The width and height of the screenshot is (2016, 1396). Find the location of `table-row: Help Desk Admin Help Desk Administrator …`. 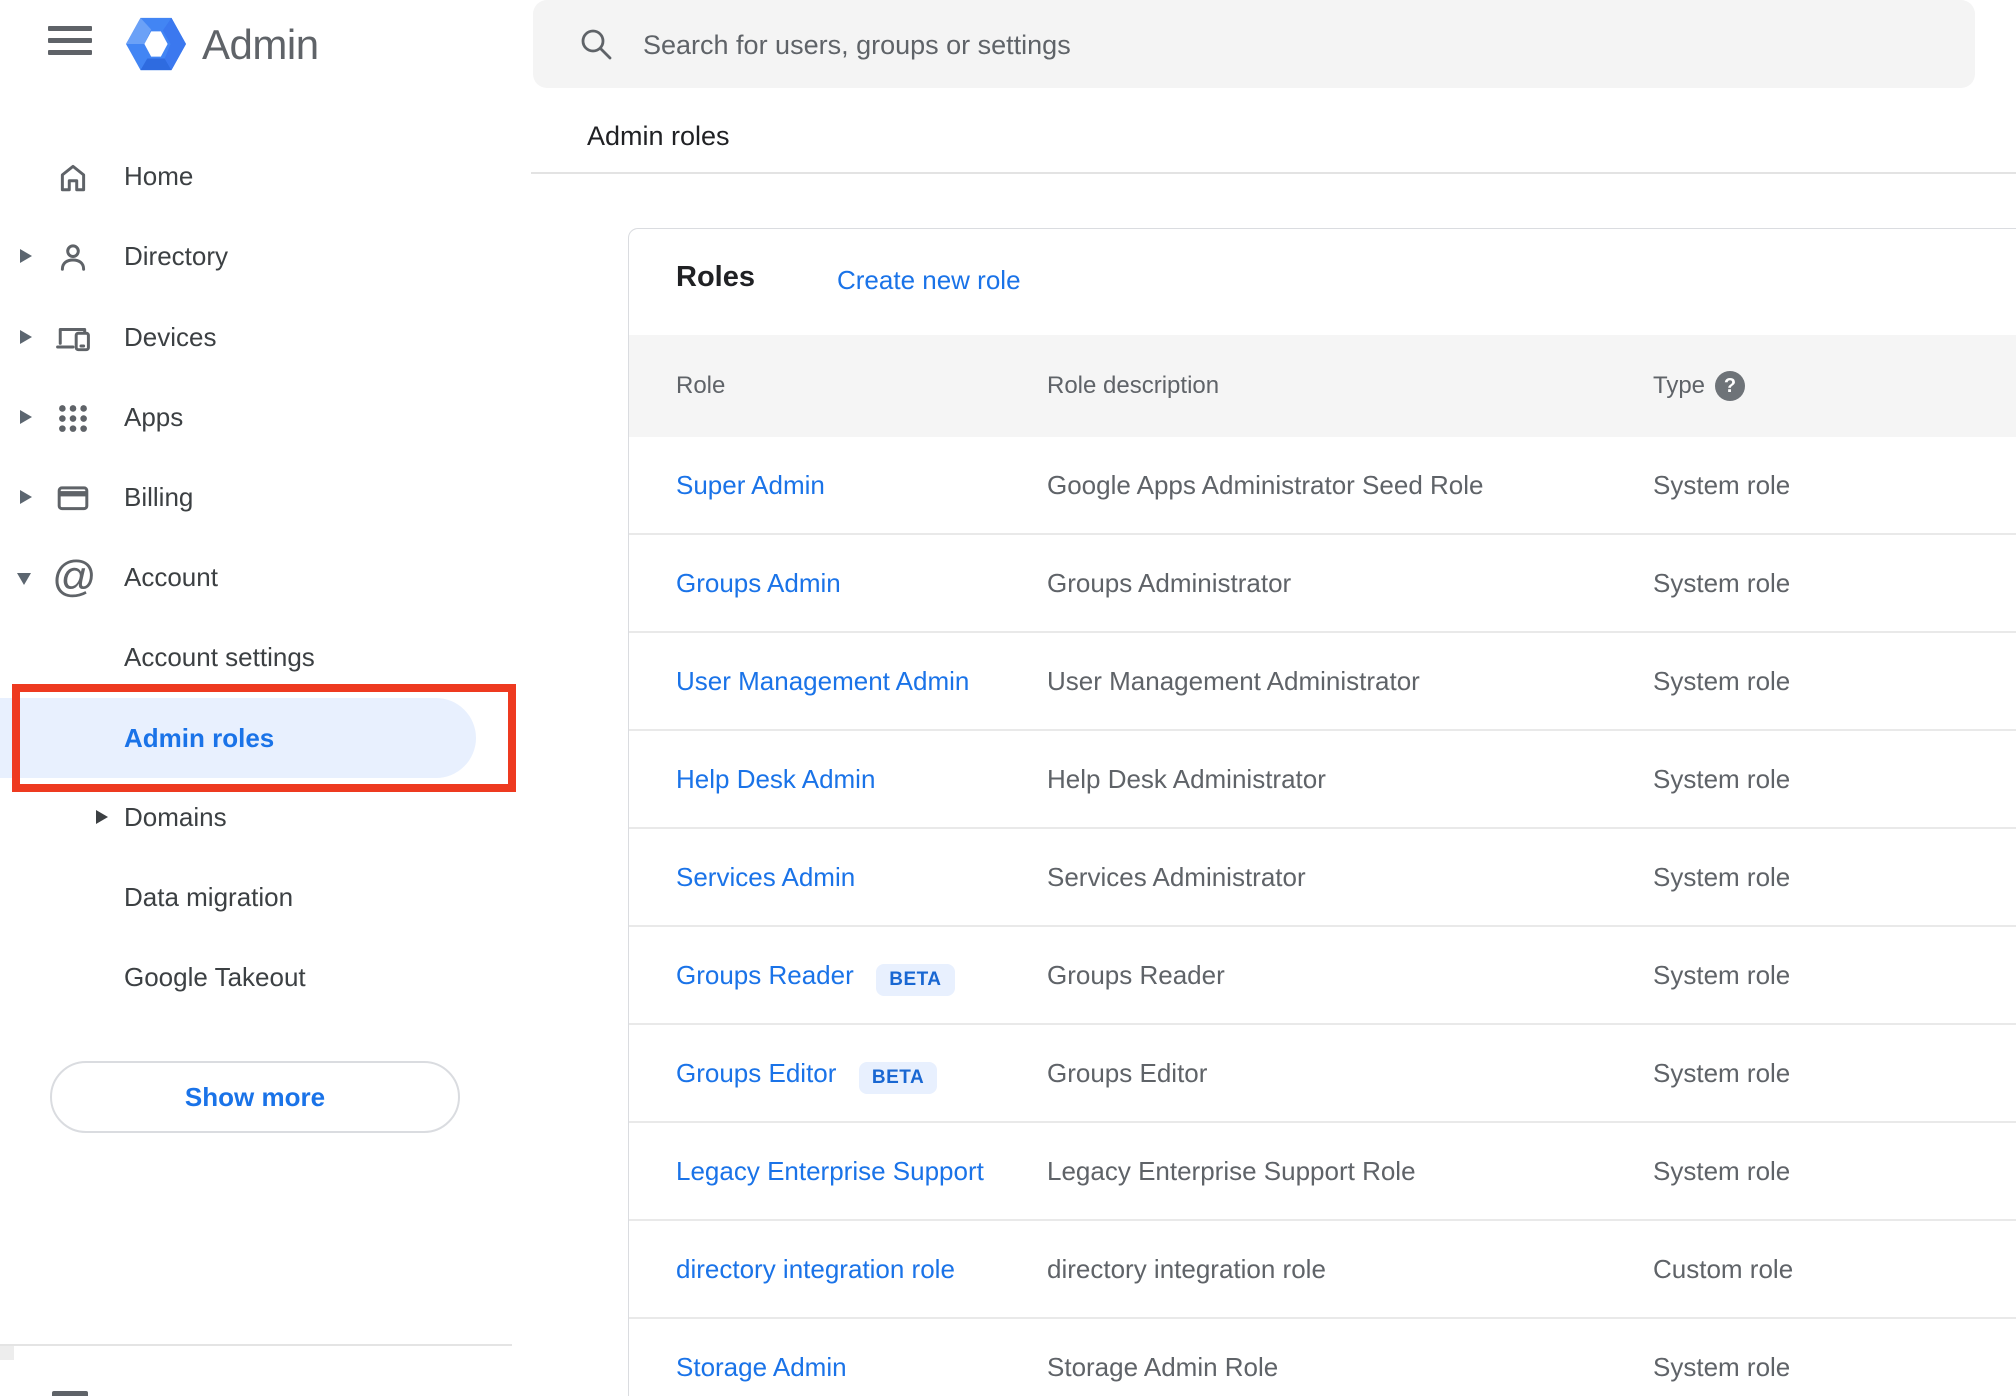

table-row: Help Desk Admin Help Desk Administrator … is located at coordinates (1322, 780).